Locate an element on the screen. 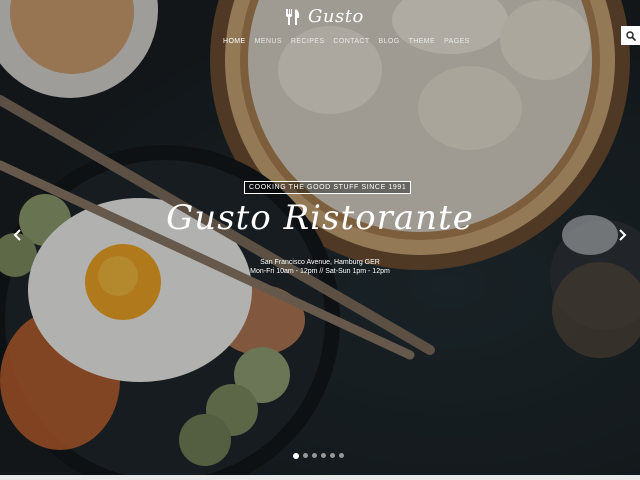  chevron-left-icon is located at coordinates (17, 235).